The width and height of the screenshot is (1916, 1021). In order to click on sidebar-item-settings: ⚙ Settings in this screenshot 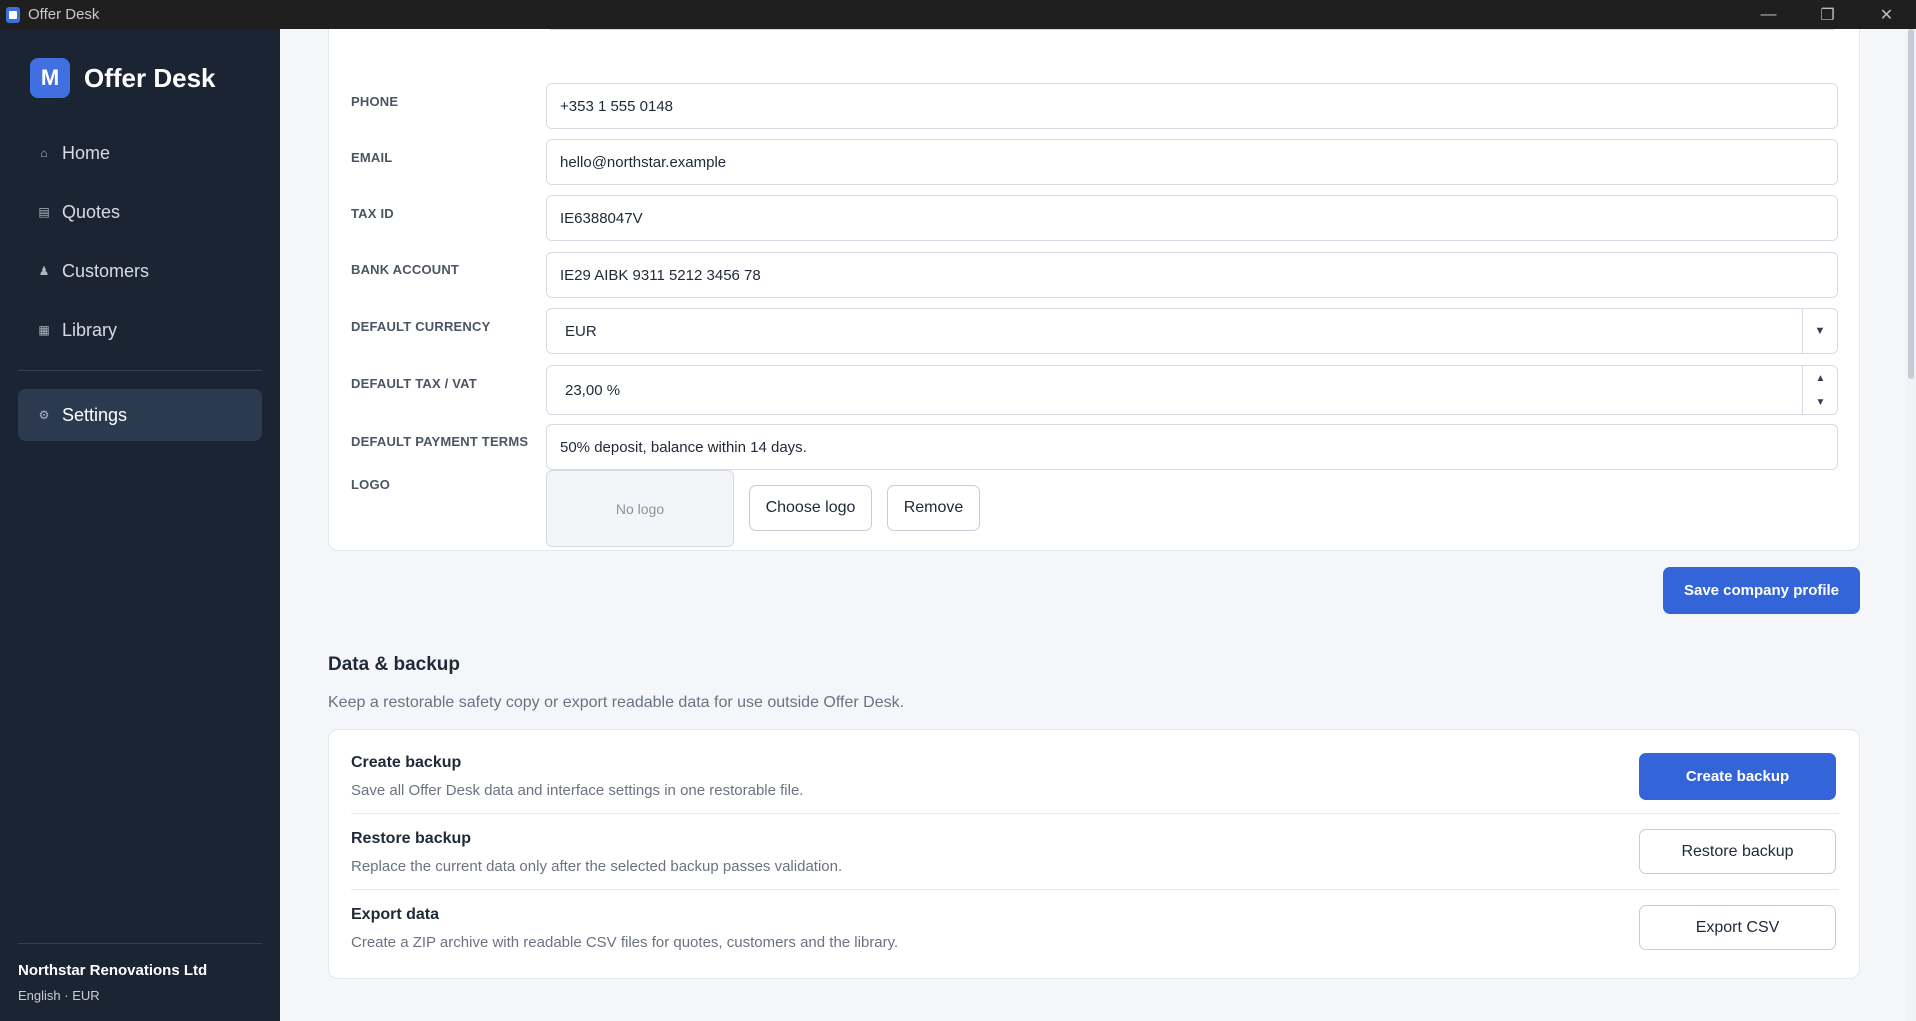, I will do `click(140, 415)`.